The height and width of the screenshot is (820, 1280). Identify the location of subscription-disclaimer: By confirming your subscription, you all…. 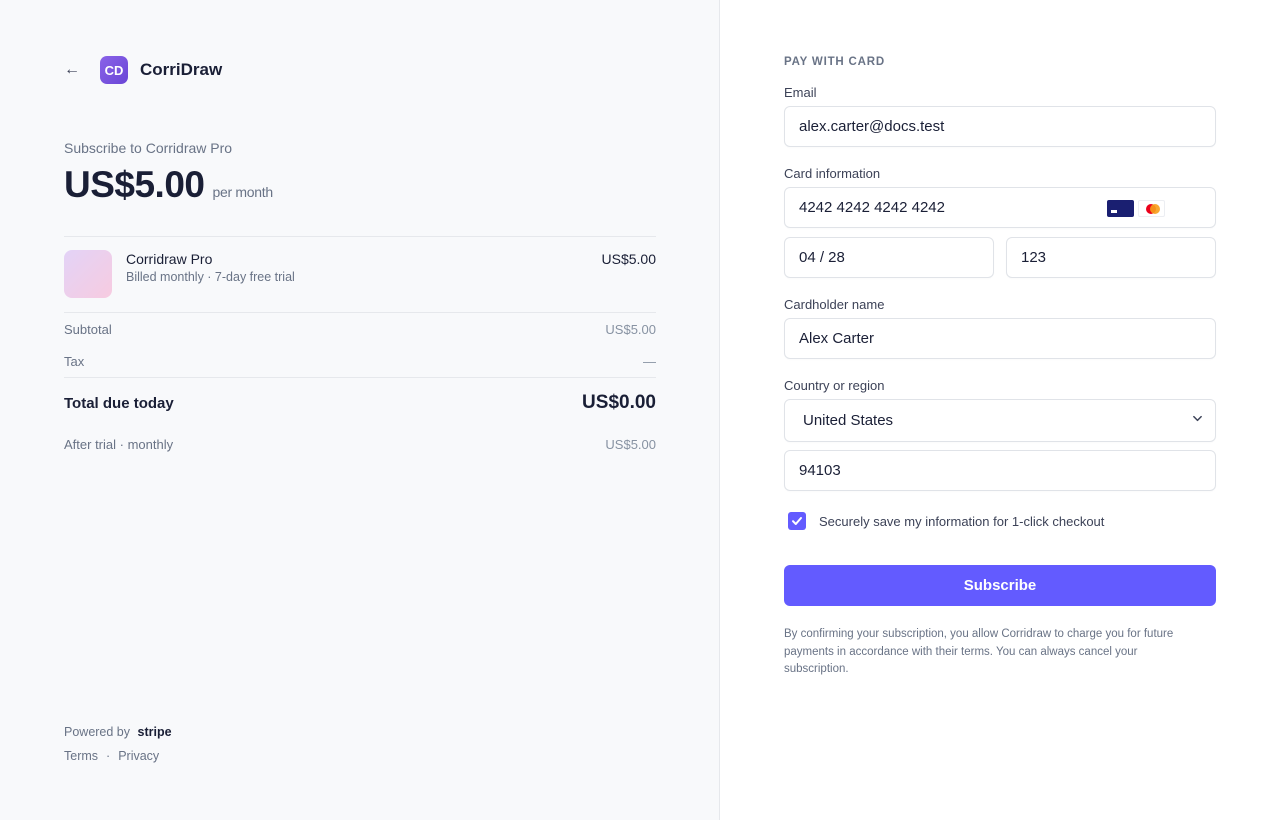
(979, 651).